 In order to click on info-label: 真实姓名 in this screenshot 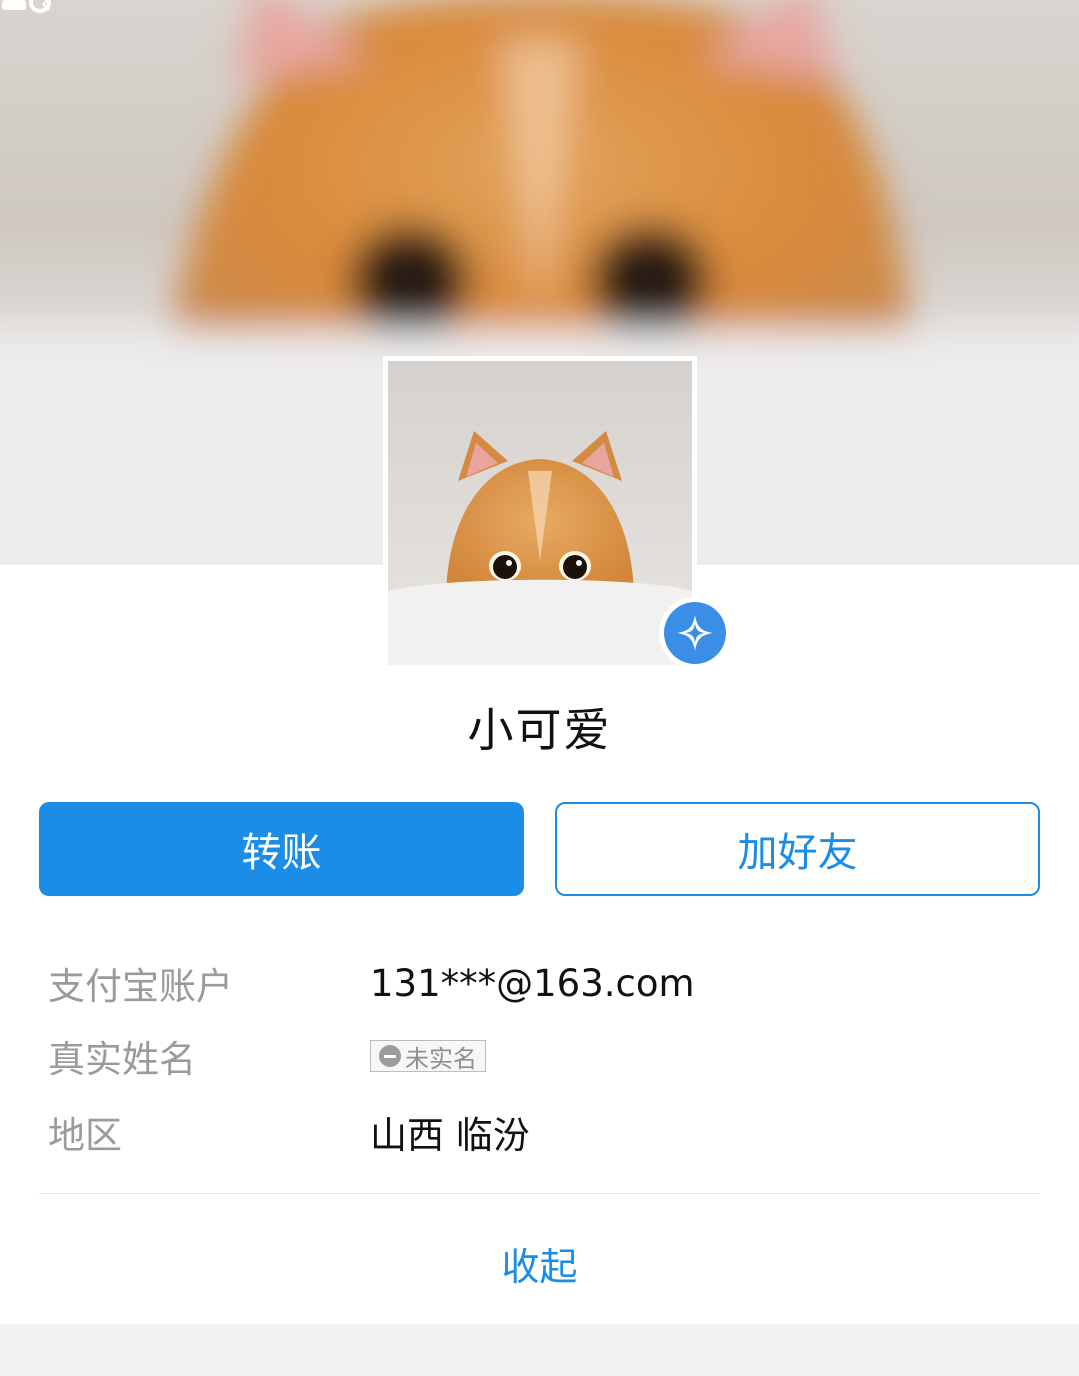, I will do `click(122, 1059)`.